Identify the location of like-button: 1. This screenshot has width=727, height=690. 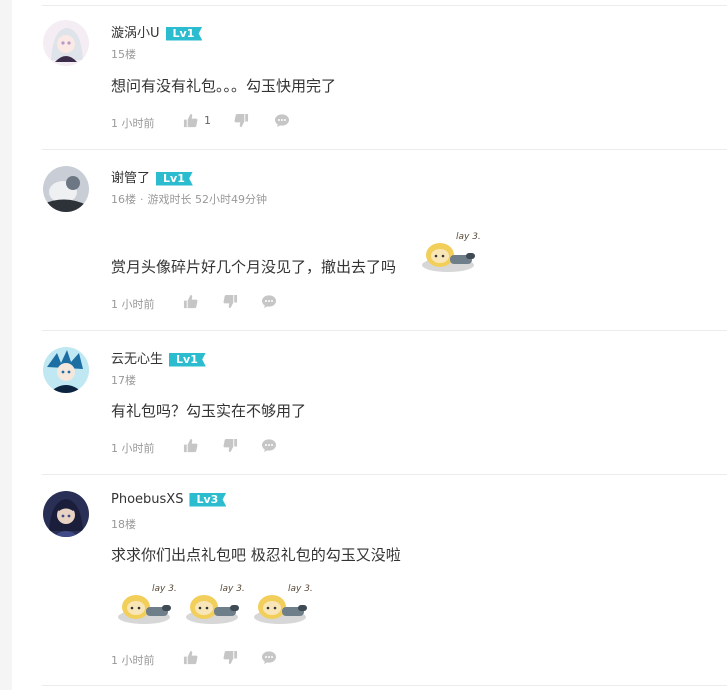
(197, 120).